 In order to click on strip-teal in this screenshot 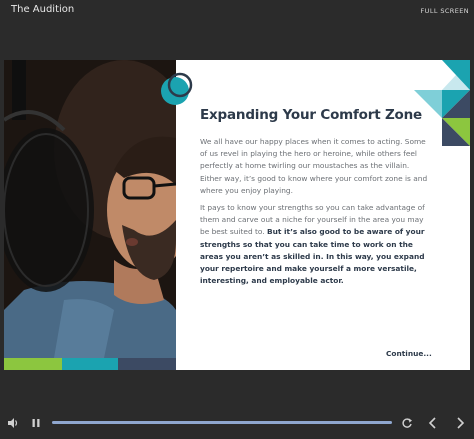, I will do `click(90, 364)`.